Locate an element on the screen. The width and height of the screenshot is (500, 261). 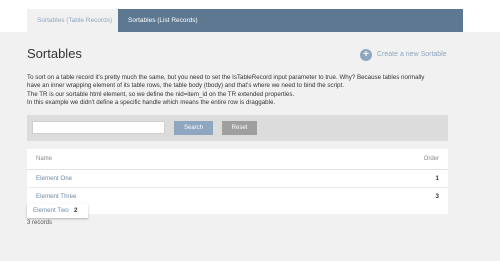
dragging-row: Element Two 2 is located at coordinates (57, 211).